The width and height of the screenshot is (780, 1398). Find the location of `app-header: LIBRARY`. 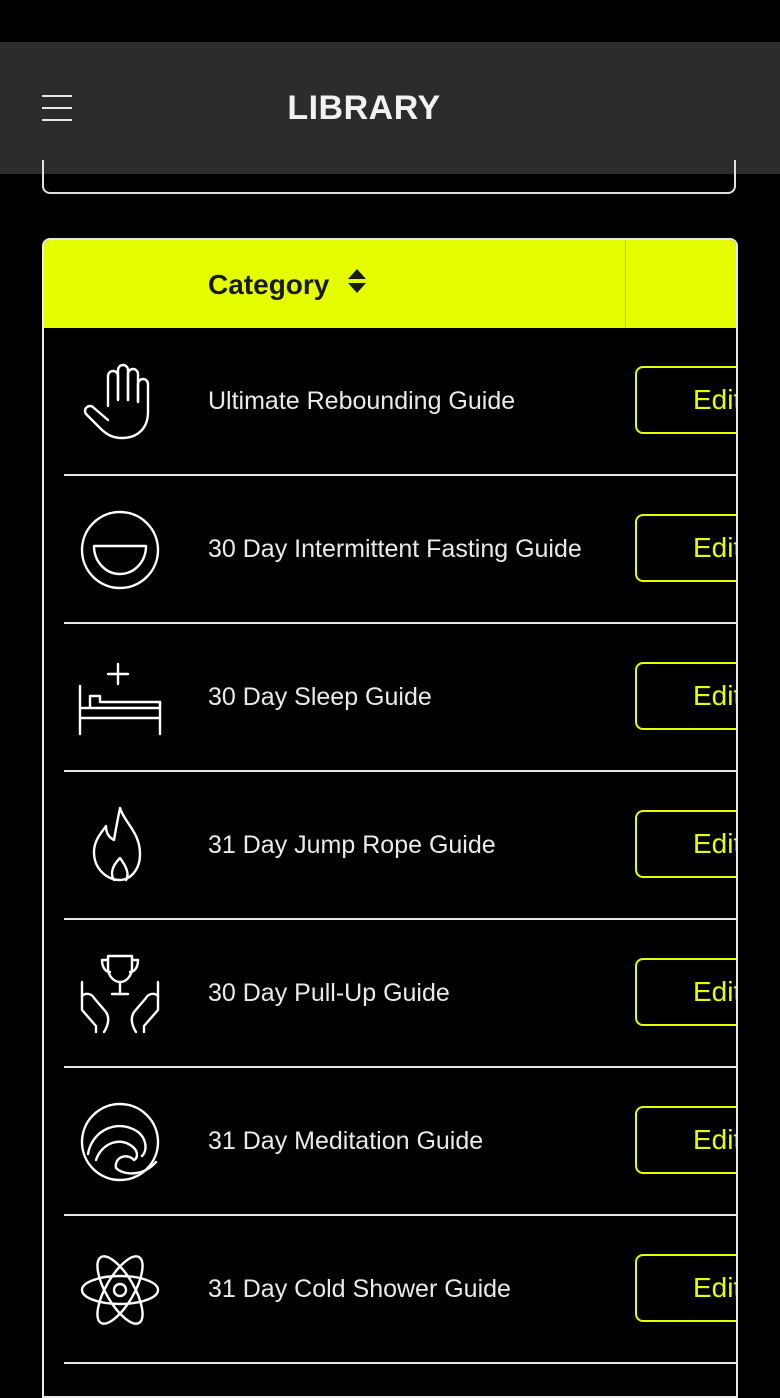

app-header: LIBRARY is located at coordinates (390, 108).